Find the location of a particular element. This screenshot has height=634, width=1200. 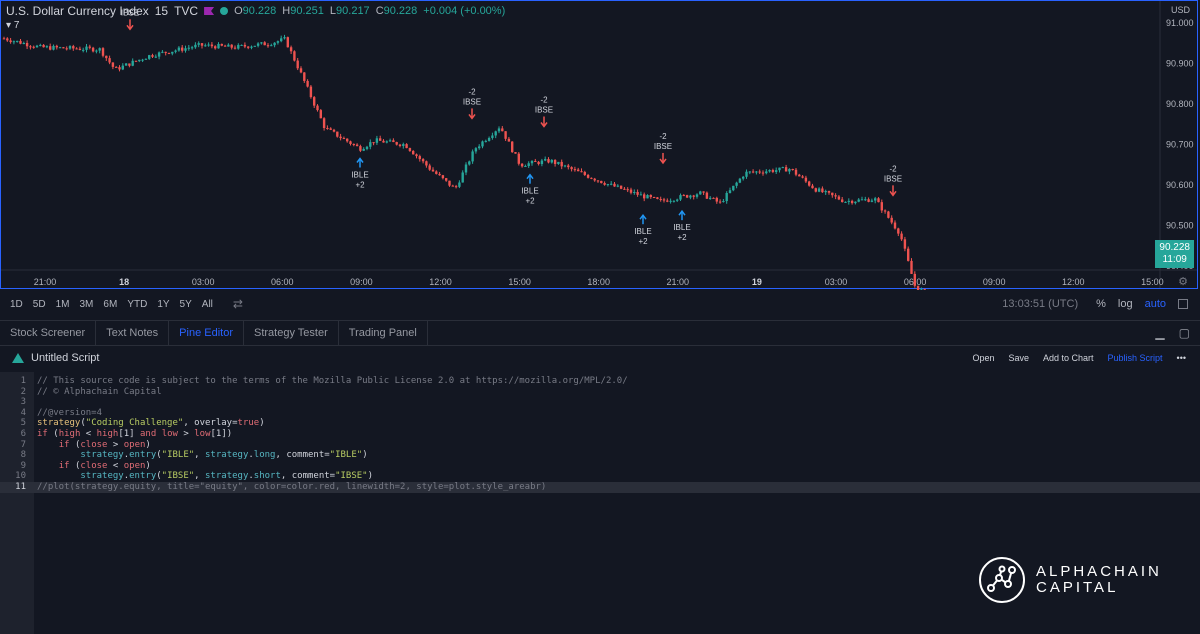

chart-settings-gear-icon: ⚙ is located at coordinates (1183, 281).